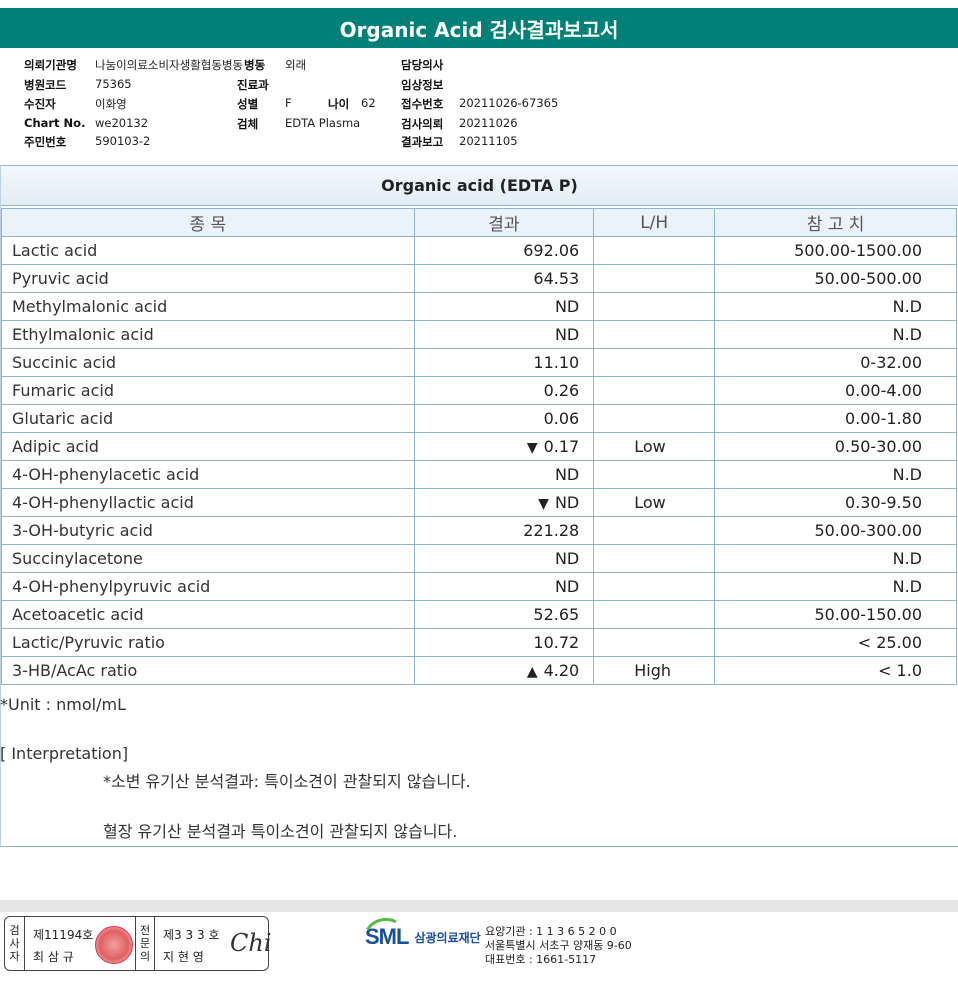 Image resolution: width=958 pixels, height=981 pixels. I want to click on info-label: Chart No., so click(55, 123).